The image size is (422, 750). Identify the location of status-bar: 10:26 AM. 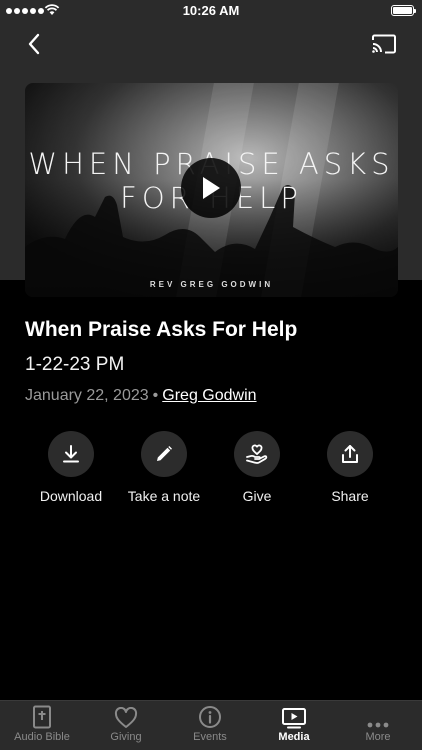
(211, 11).